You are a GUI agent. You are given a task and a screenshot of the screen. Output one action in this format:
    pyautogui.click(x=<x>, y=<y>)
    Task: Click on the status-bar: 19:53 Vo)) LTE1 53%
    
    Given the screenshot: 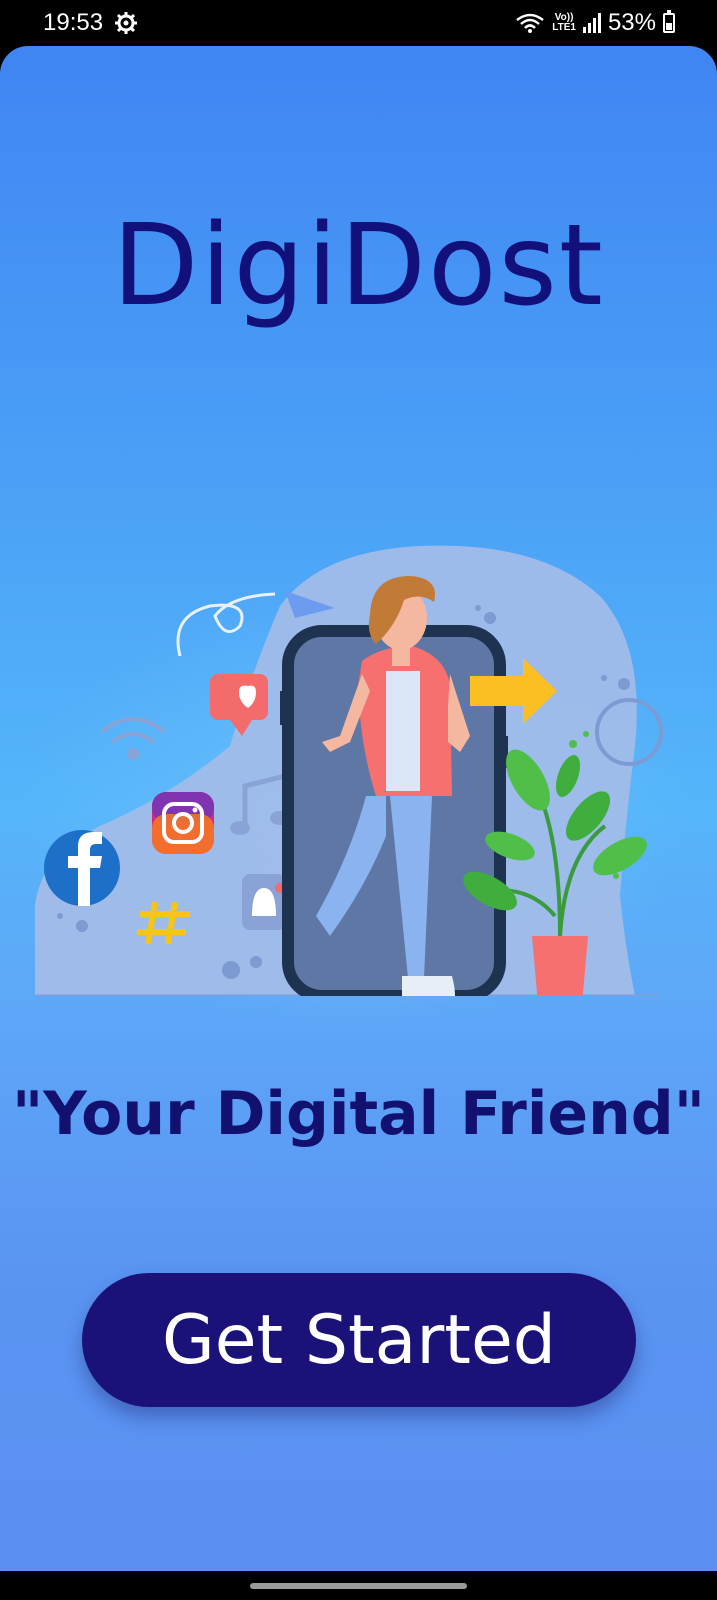 What is the action you would take?
    pyautogui.click(x=358, y=23)
    